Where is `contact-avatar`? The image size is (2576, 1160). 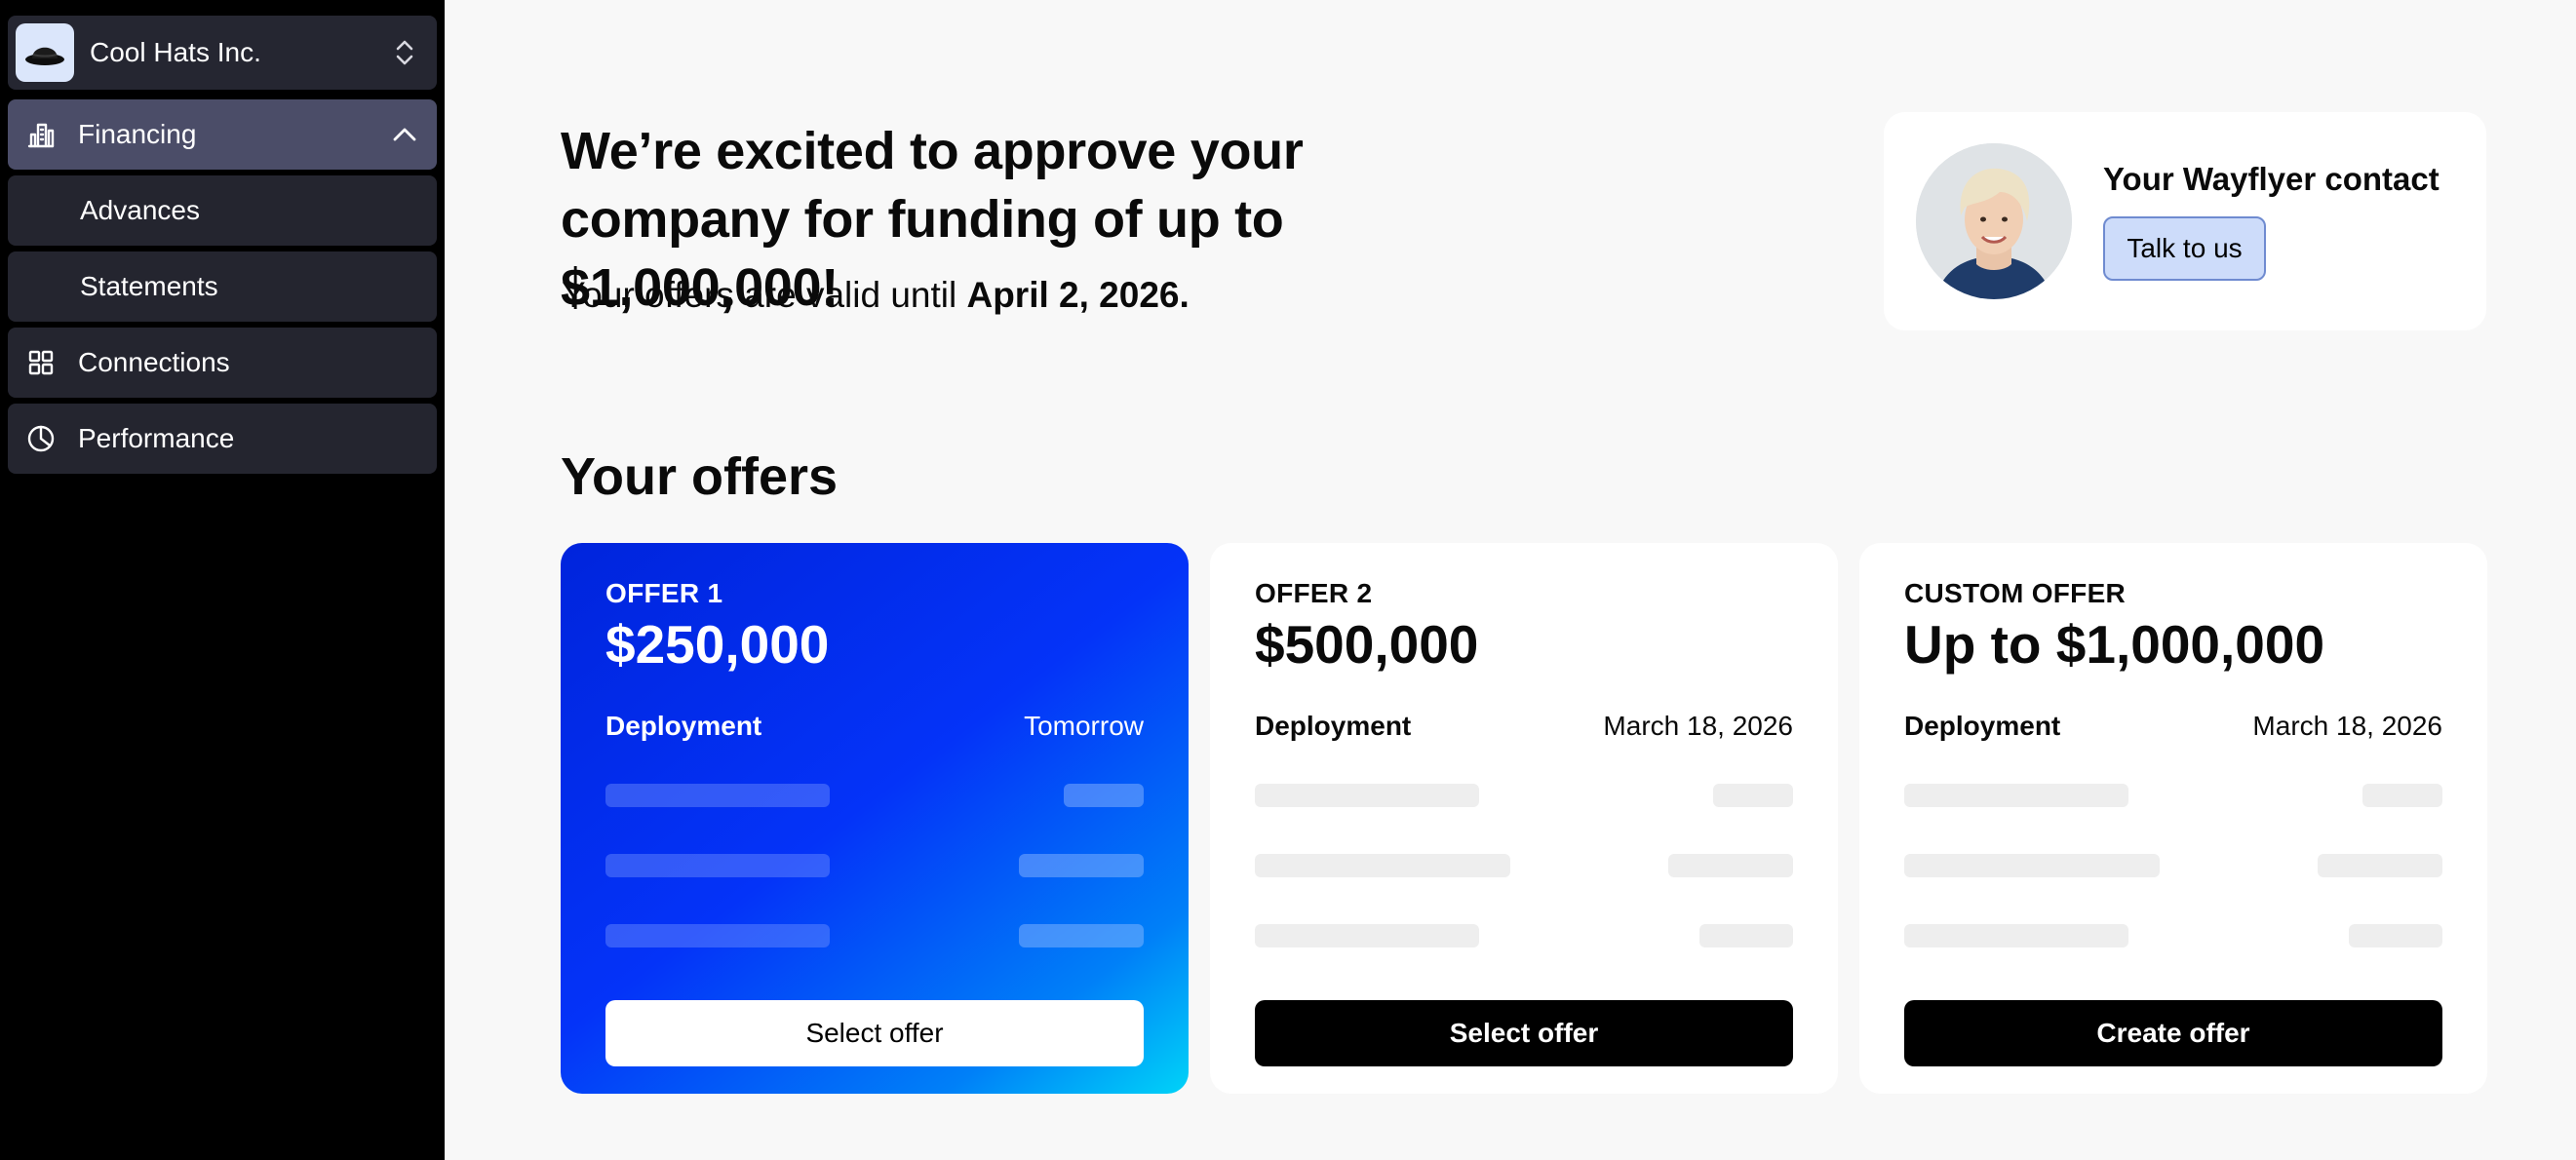
contact-avatar is located at coordinates (1994, 221).